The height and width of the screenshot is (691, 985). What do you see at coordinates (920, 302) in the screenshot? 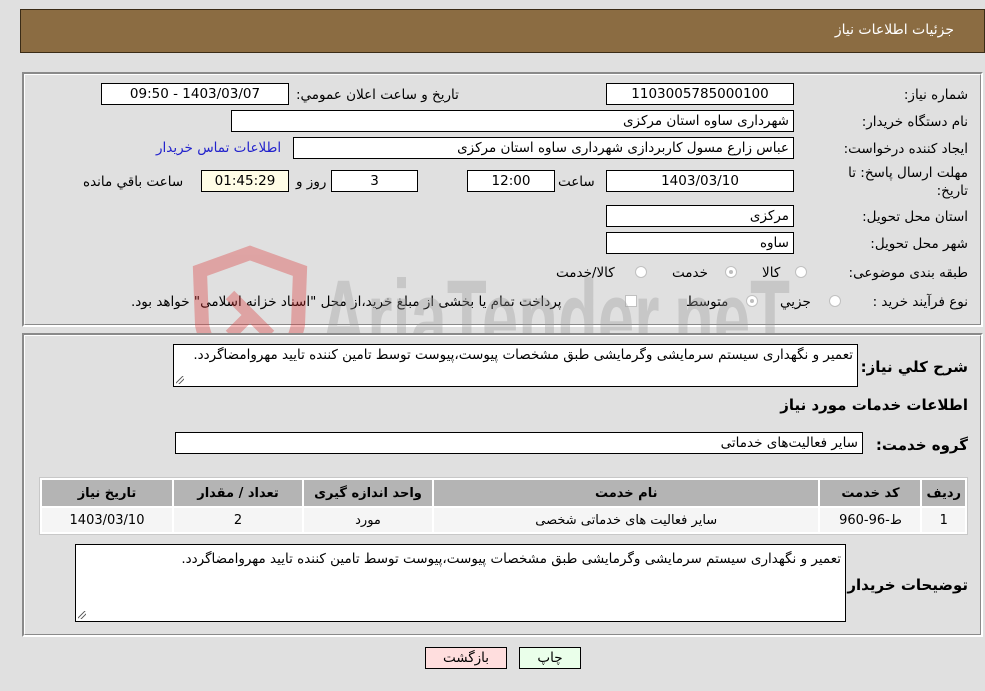
I see `process-label: نوع فرآيند خريد :` at bounding box center [920, 302].